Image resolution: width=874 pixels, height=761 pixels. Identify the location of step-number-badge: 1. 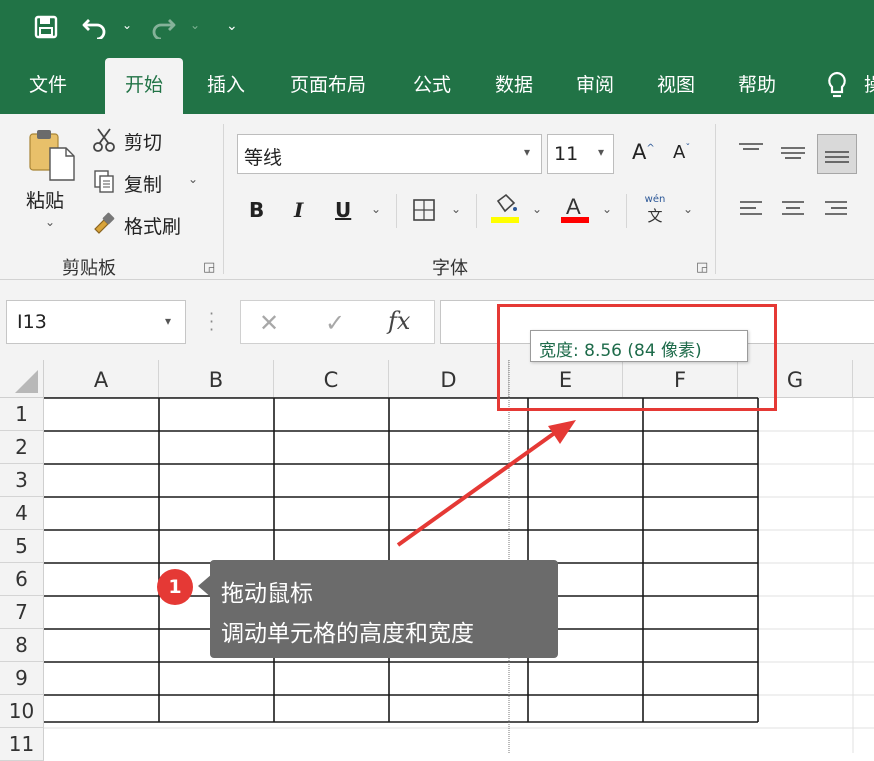
(175, 587).